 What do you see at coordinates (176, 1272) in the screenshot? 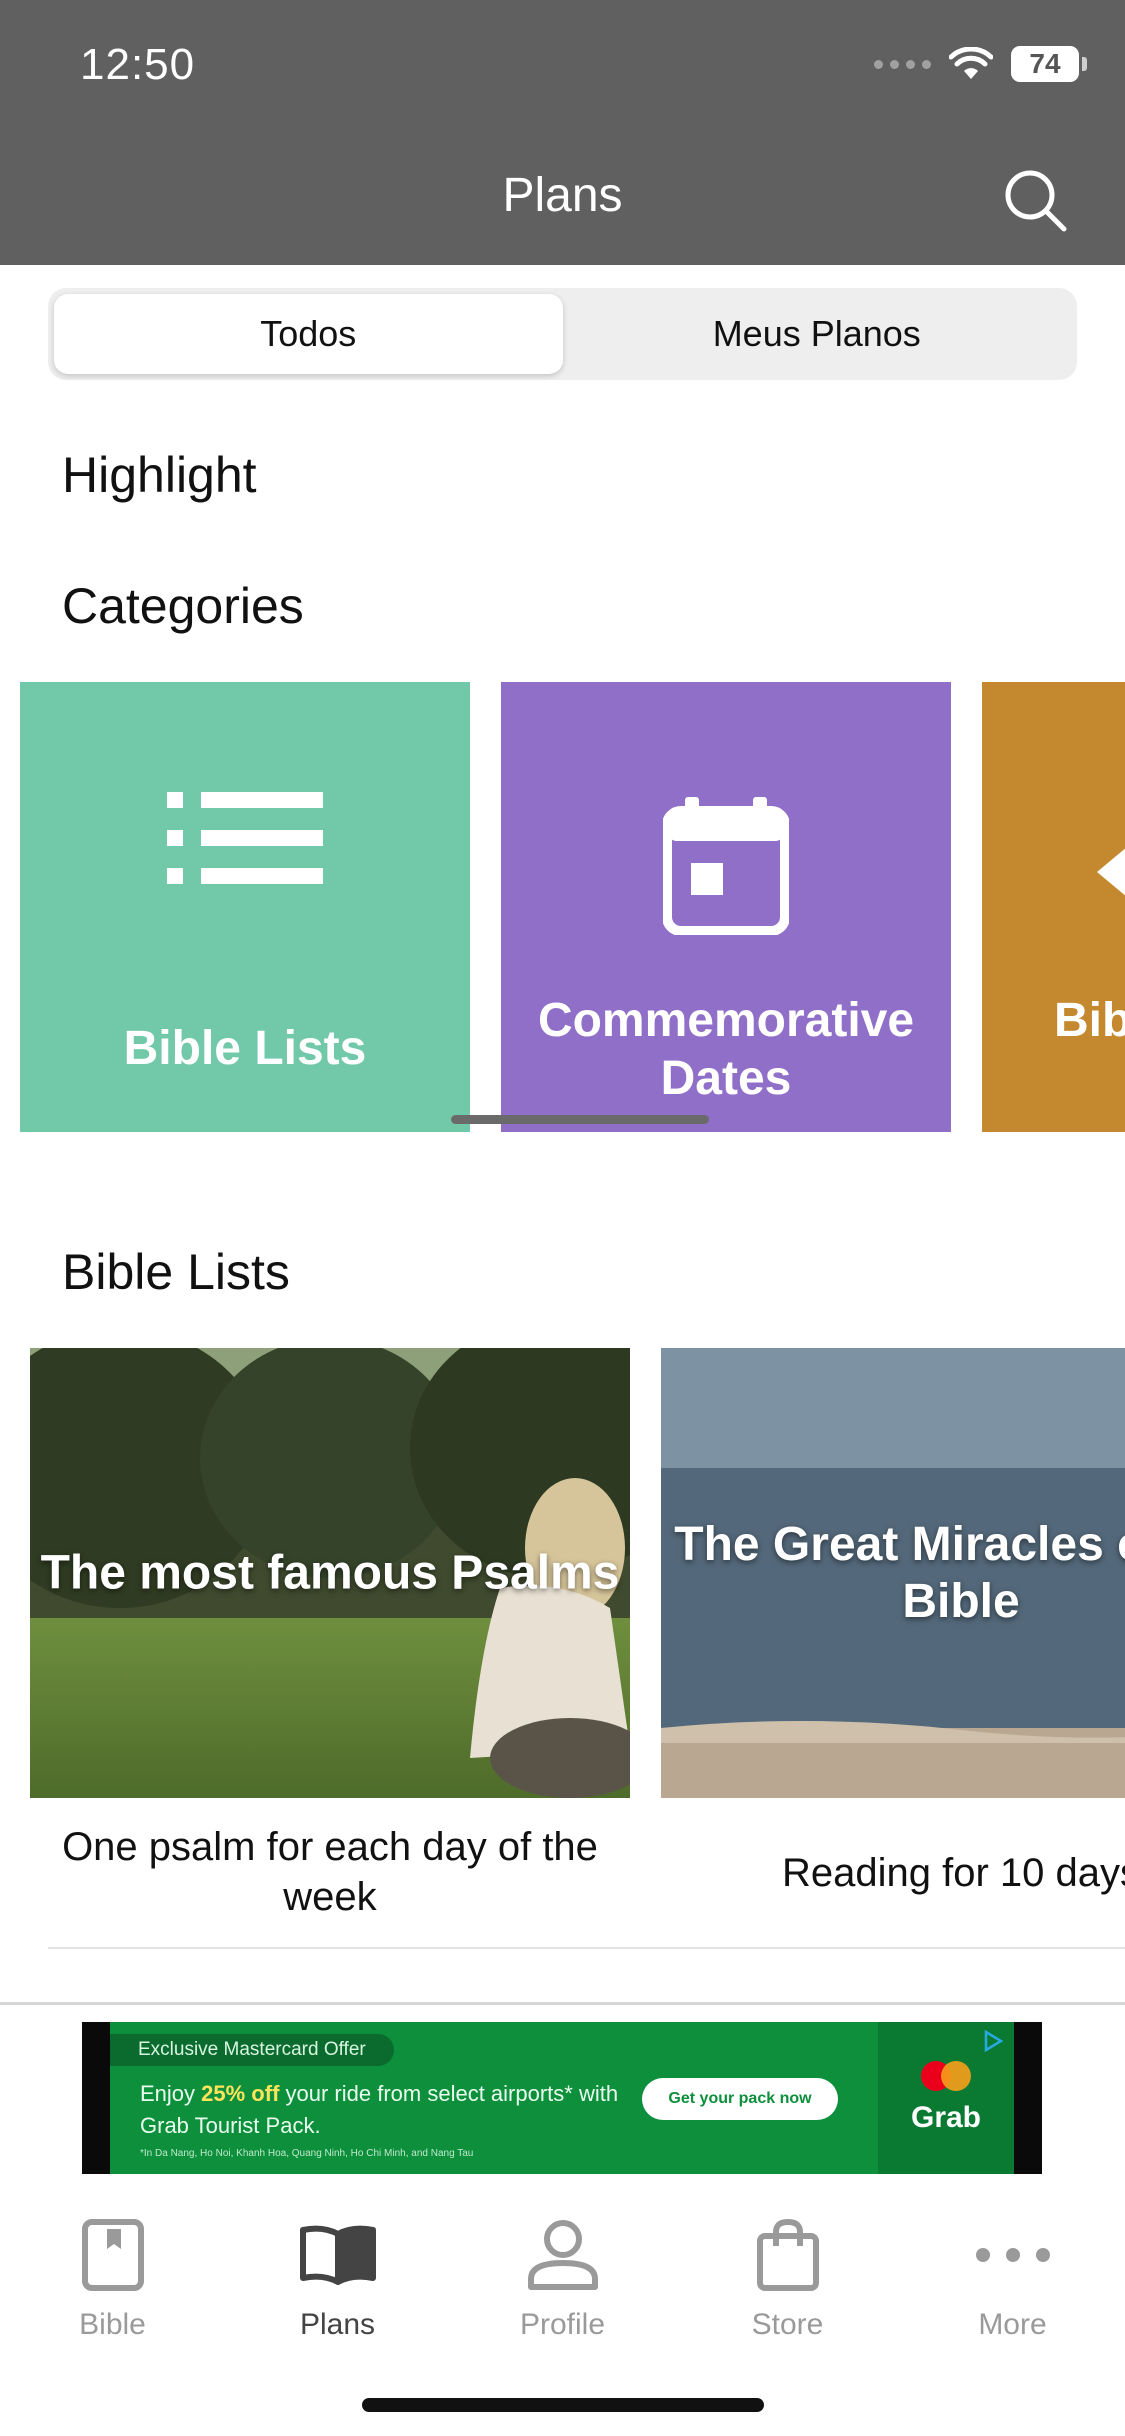
I see `bible-lists-heading: Bible Lists` at bounding box center [176, 1272].